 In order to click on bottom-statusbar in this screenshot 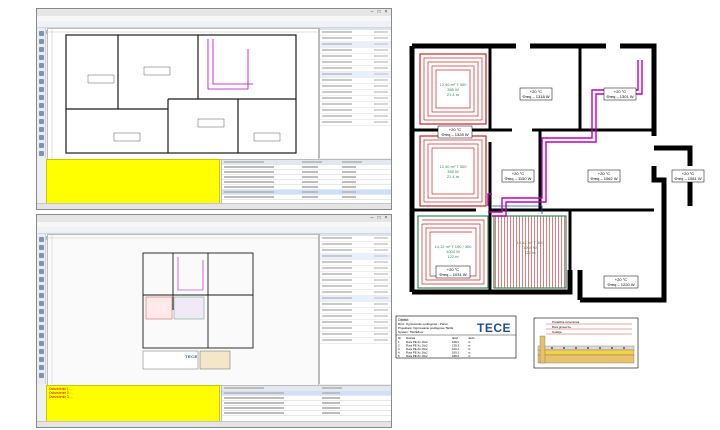, I will do `click(214, 424)`.